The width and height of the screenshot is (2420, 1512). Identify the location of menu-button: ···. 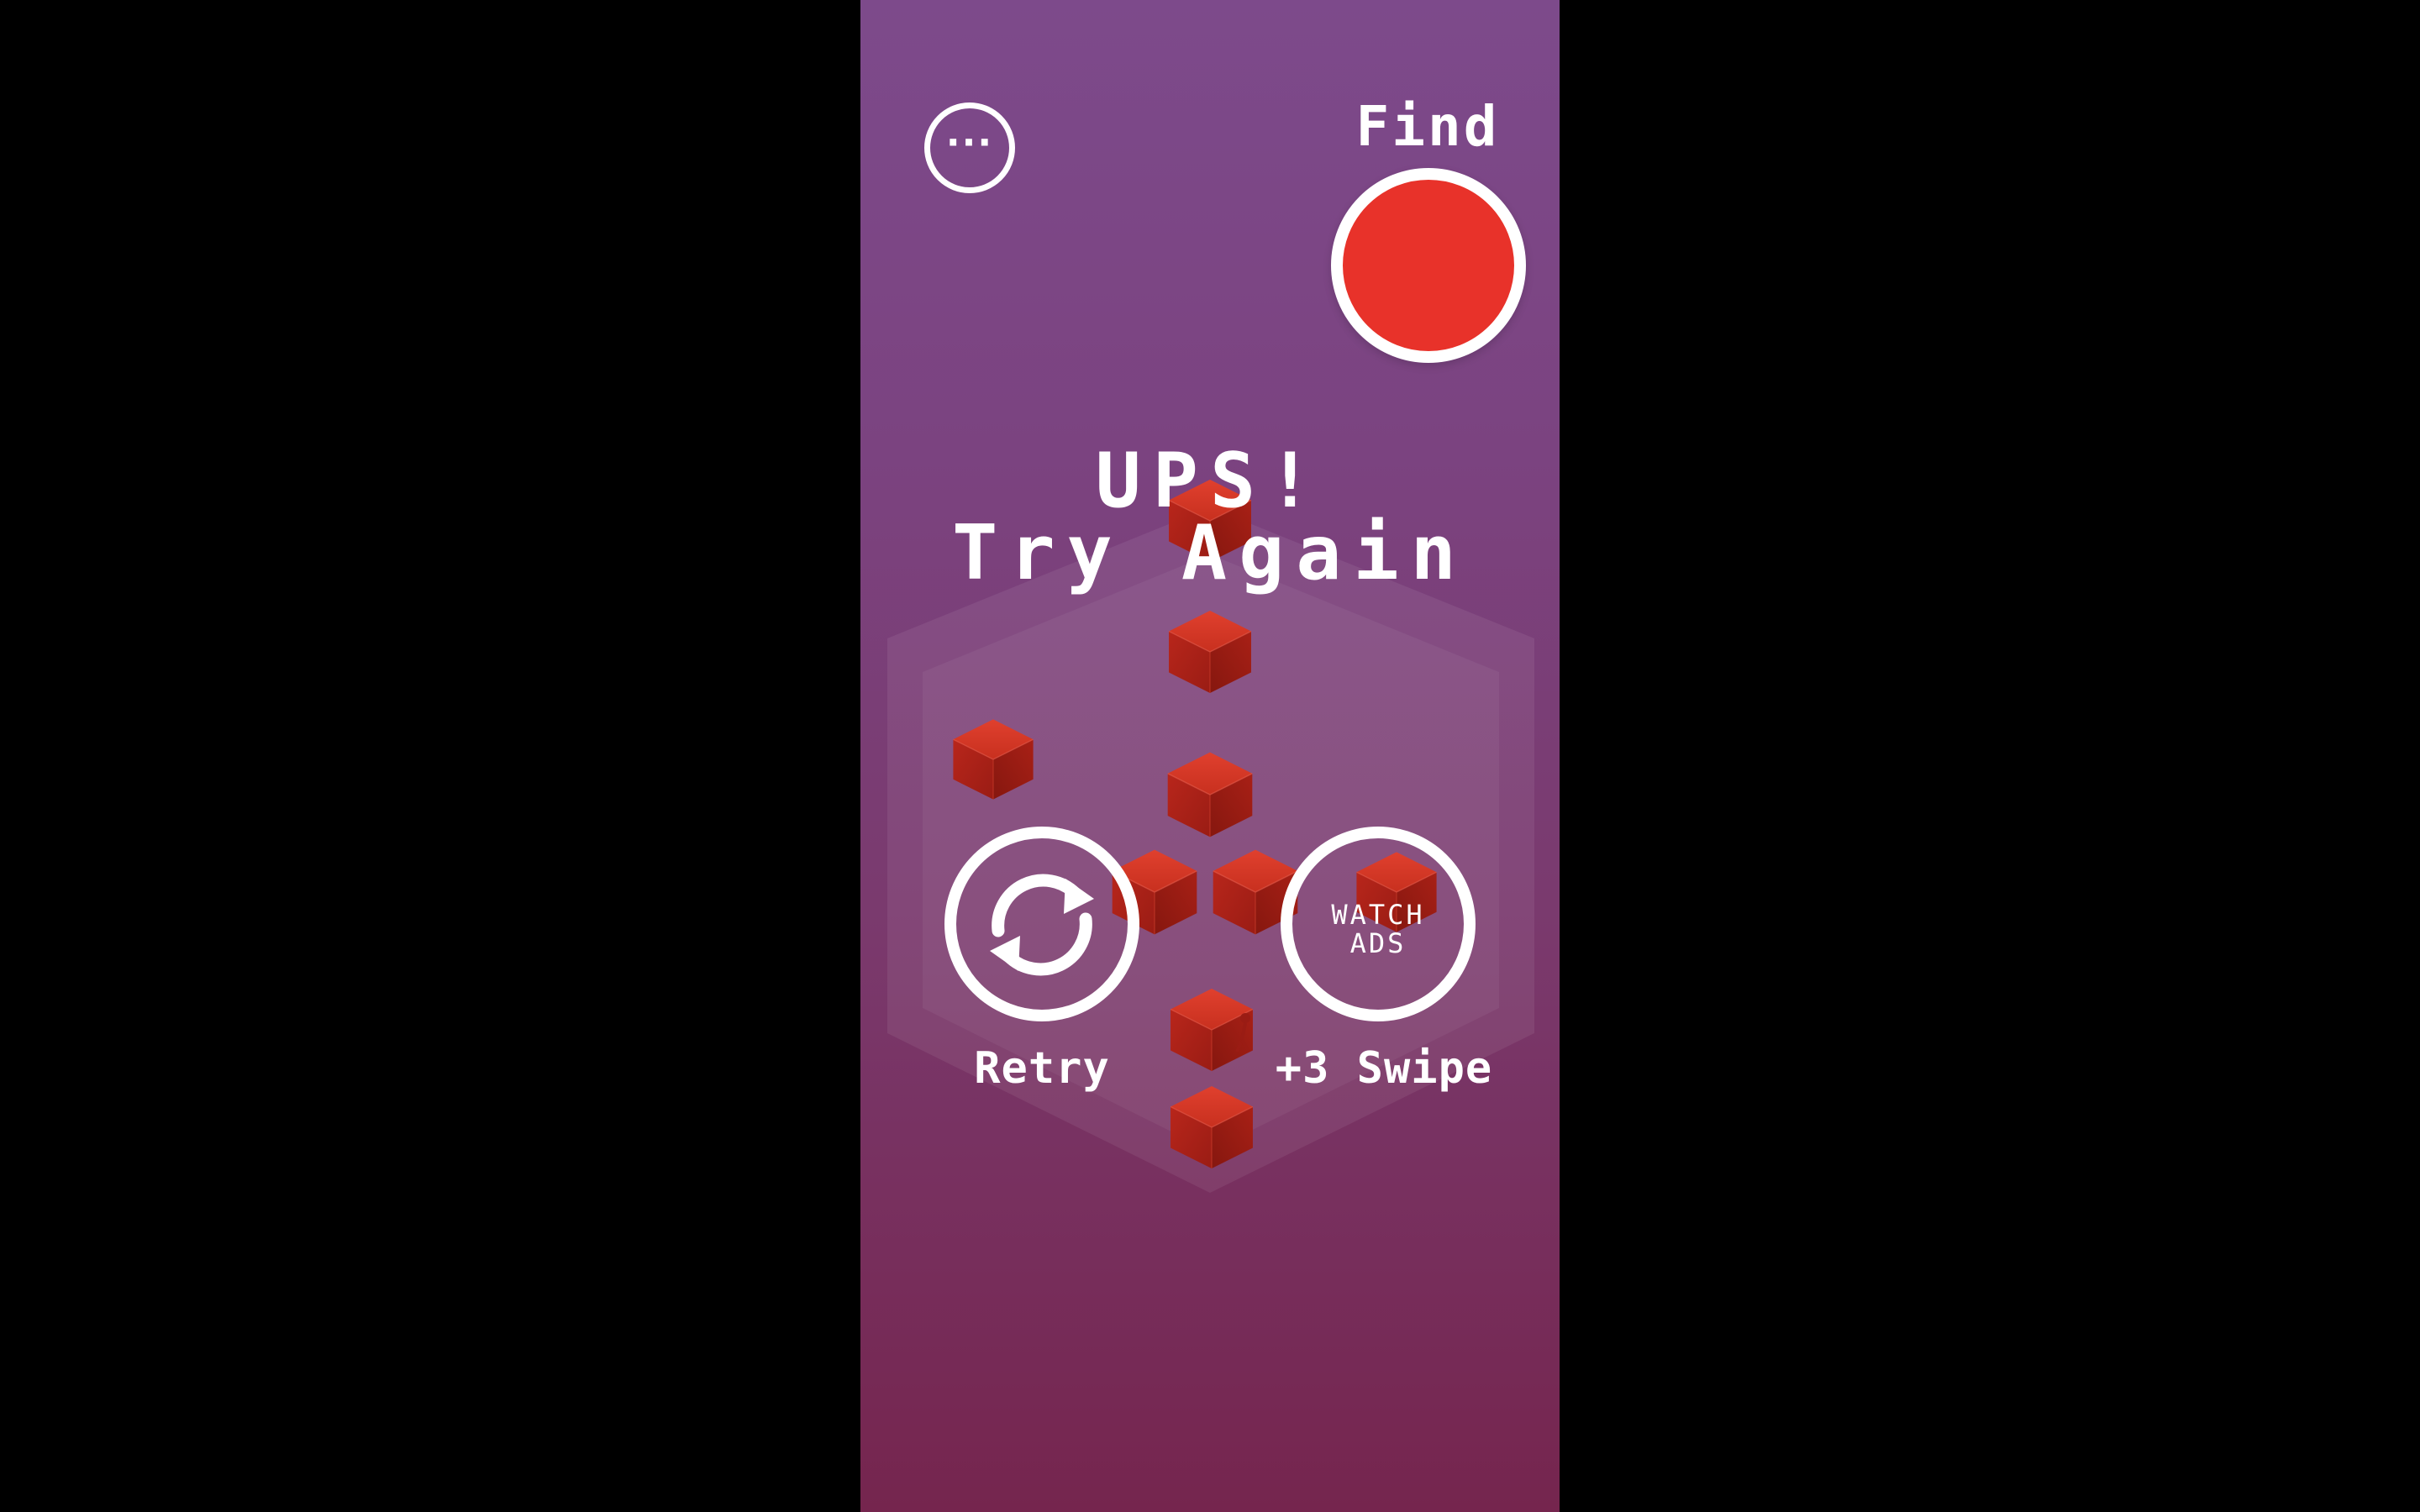
(969, 147).